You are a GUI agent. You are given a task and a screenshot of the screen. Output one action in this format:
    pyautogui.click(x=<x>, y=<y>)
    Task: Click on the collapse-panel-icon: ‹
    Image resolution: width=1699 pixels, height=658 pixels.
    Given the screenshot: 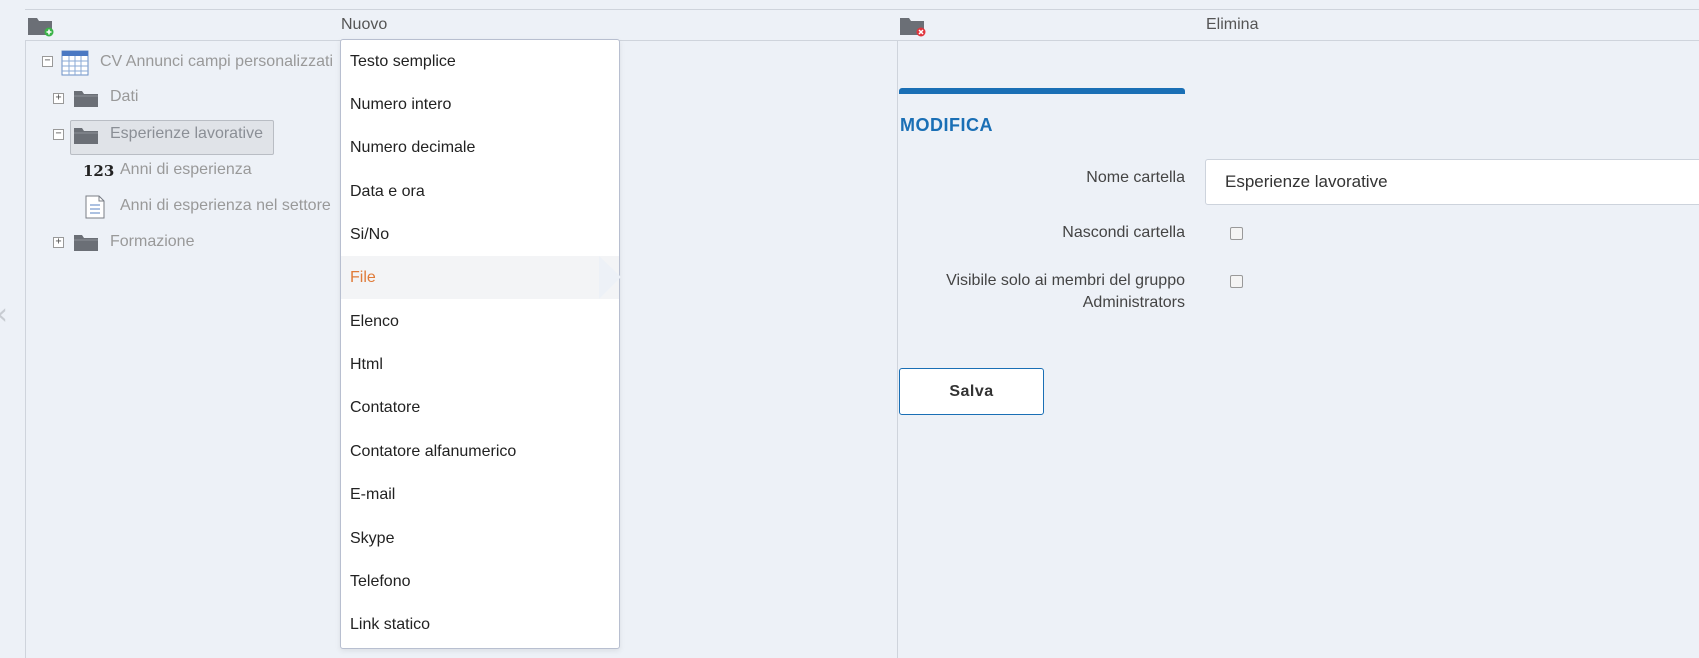 What is the action you would take?
    pyautogui.click(x=4, y=315)
    